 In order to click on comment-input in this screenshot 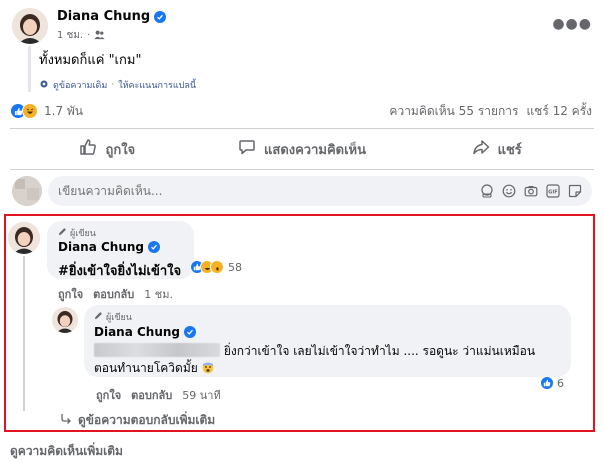, I will do `click(269, 191)`.